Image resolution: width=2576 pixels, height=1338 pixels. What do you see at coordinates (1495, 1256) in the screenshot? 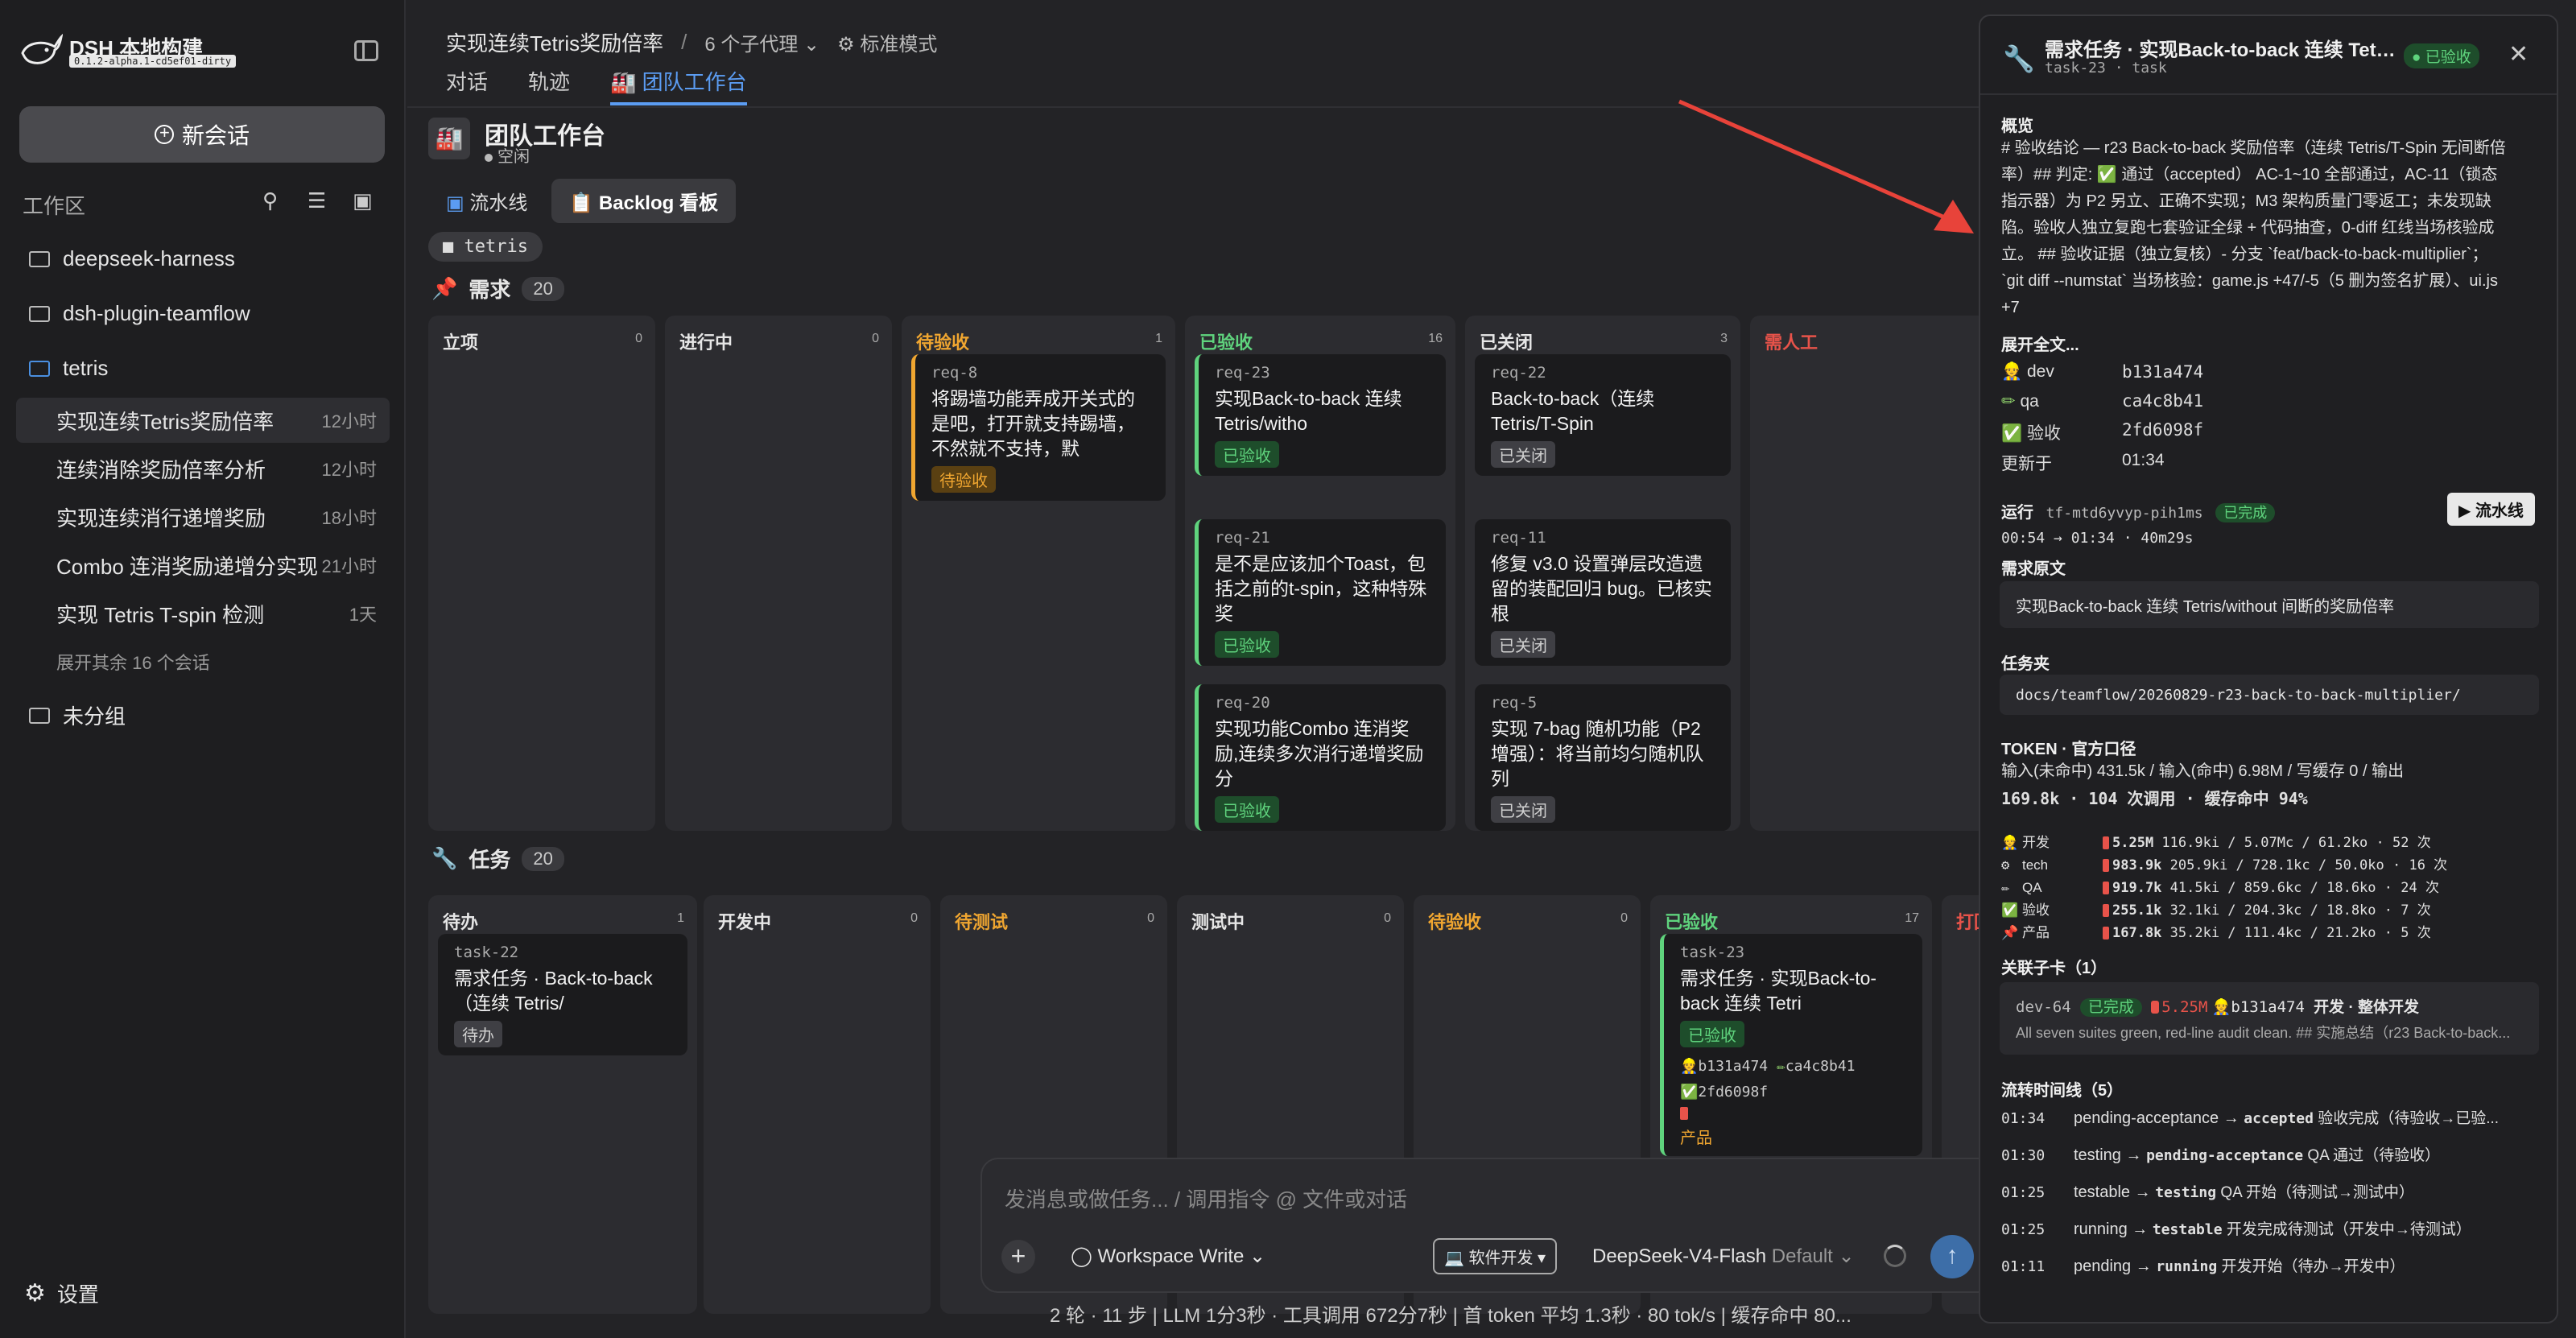
I see `role-selector: 💻 软件开发 ▾` at bounding box center [1495, 1256].